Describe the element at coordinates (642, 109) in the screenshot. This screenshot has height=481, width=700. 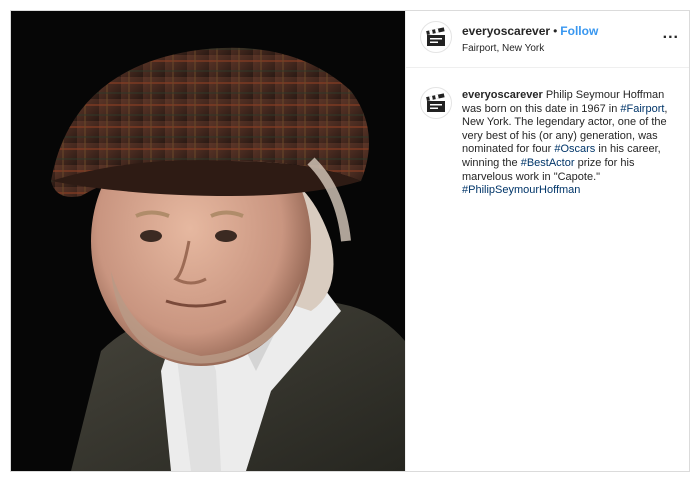
I see `hashtag-link: #Fairport` at that location.